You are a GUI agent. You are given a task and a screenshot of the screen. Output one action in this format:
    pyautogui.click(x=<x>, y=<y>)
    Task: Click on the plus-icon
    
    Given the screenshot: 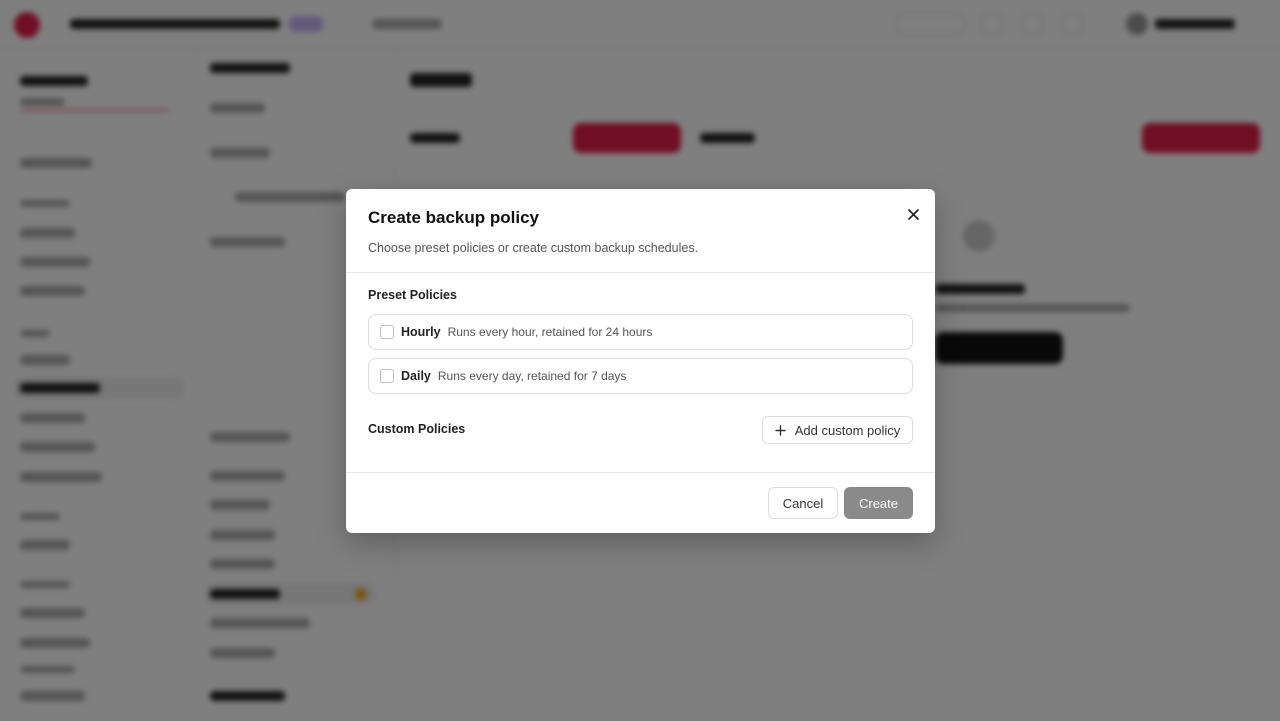 What is the action you would take?
    pyautogui.click(x=780, y=430)
    